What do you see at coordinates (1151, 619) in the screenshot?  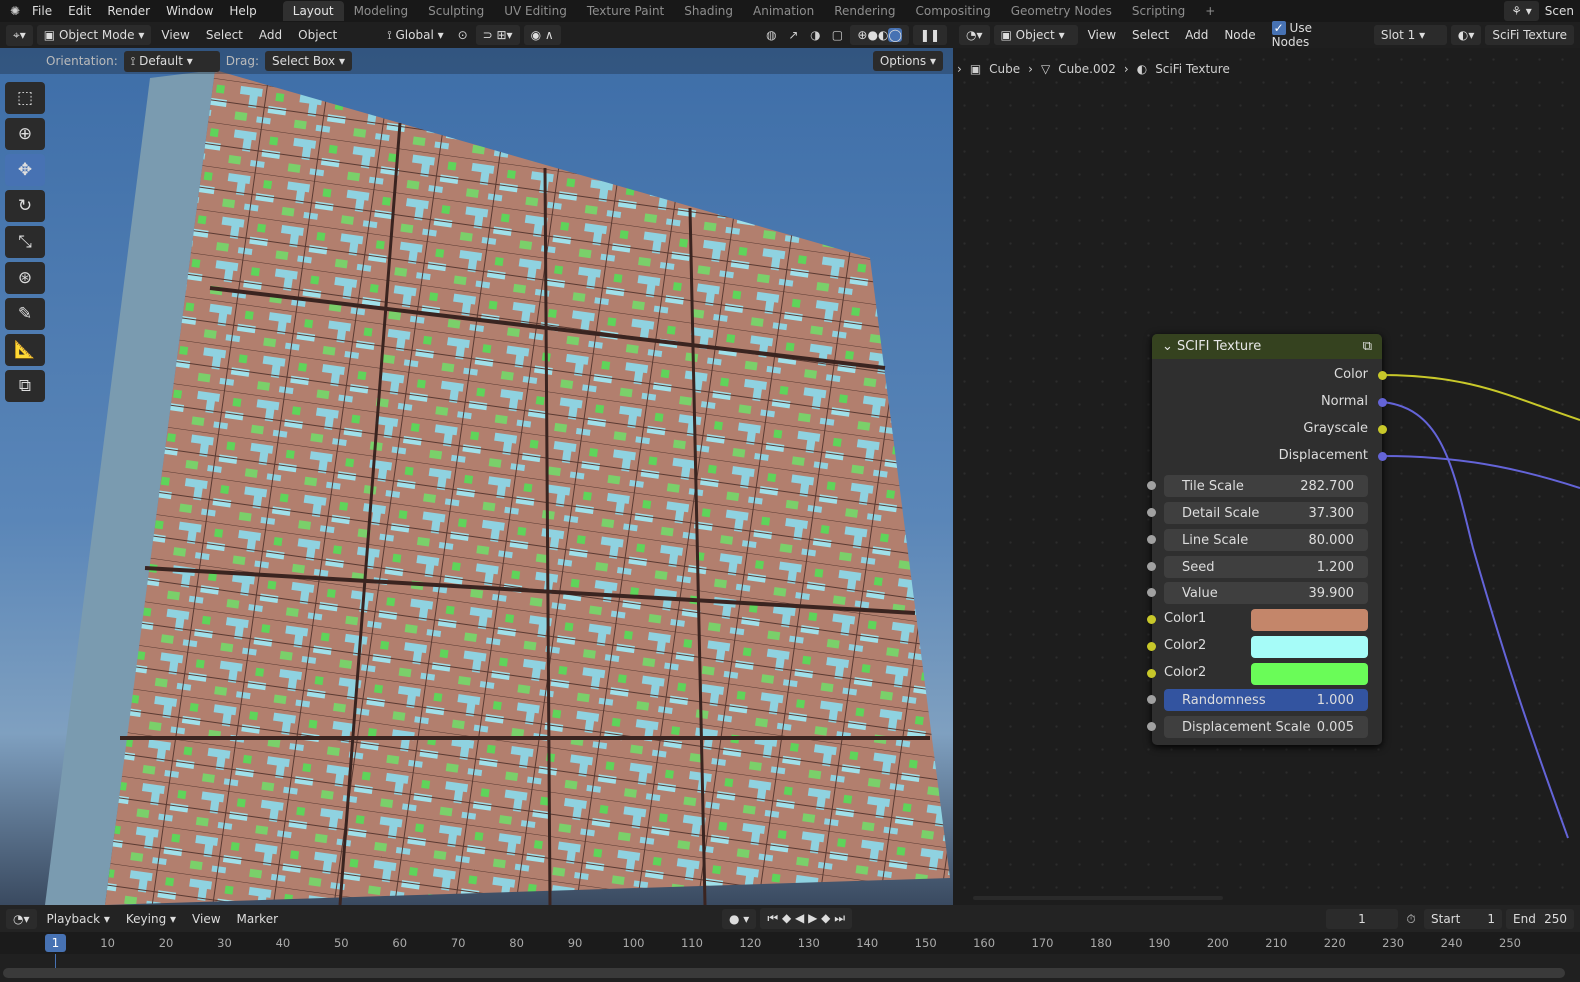 I see `socket-color1` at bounding box center [1151, 619].